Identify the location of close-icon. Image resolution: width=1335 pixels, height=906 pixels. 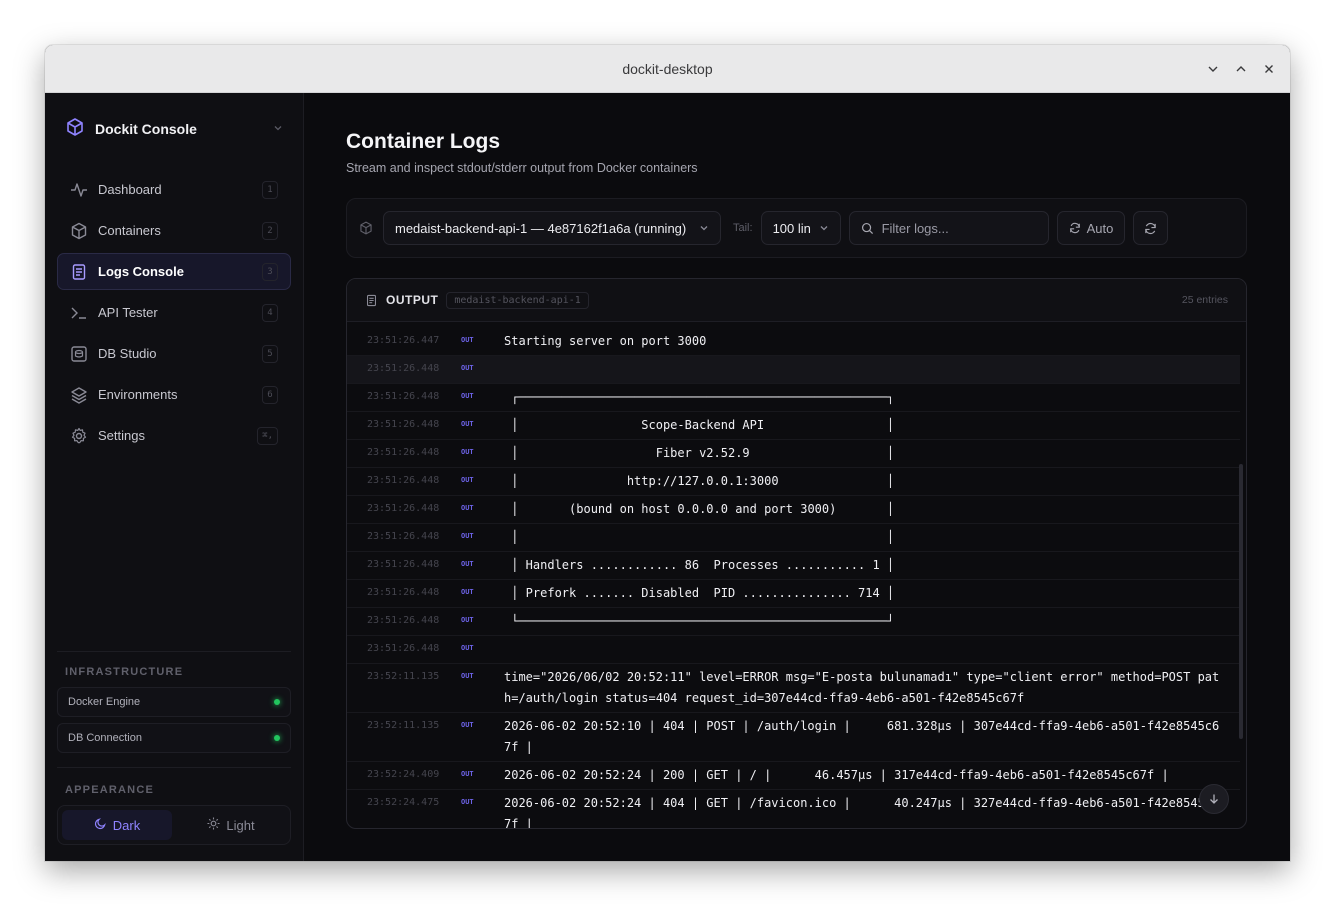
(1269, 69).